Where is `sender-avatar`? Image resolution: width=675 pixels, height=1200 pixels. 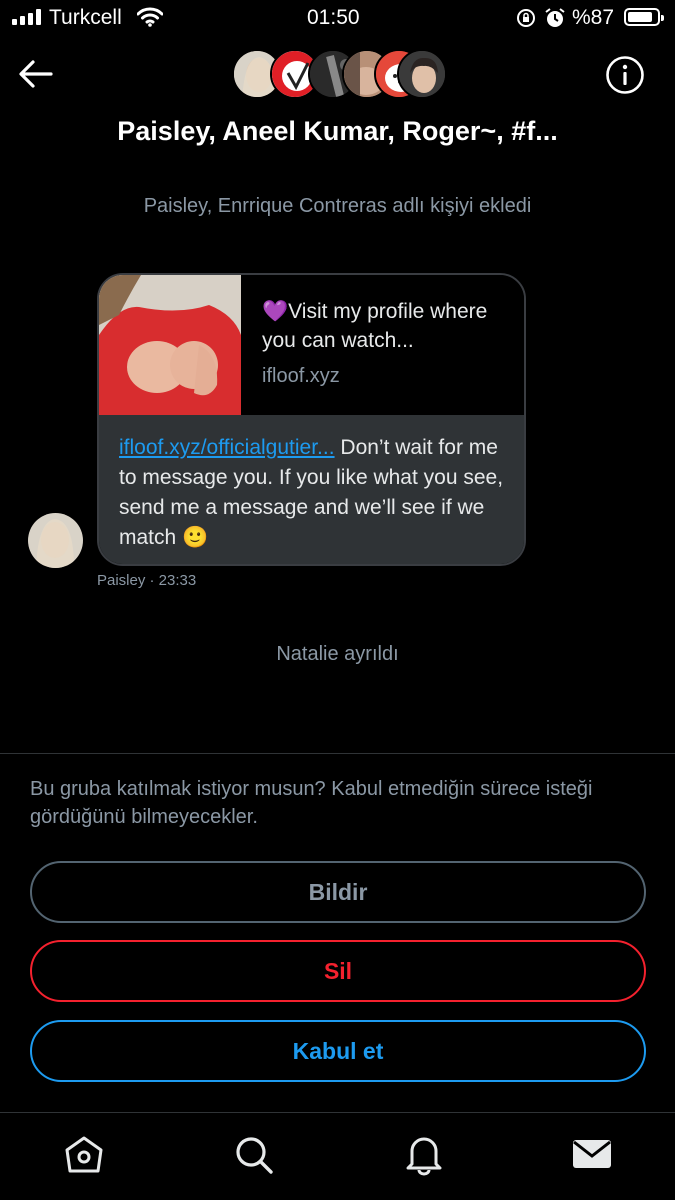
sender-avatar is located at coordinates (55, 540).